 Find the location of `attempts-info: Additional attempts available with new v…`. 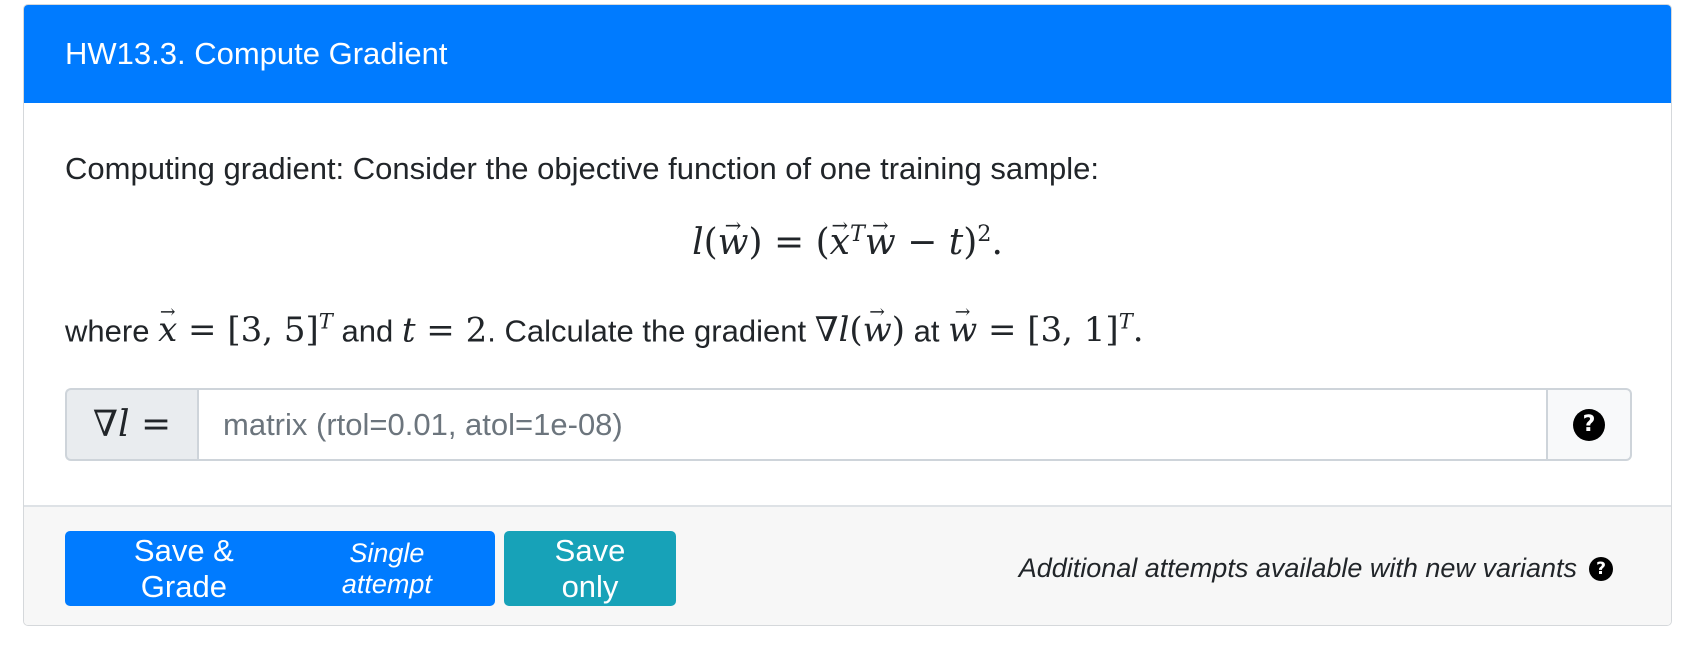

attempts-info: Additional attempts available with new v… is located at coordinates (1316, 568).